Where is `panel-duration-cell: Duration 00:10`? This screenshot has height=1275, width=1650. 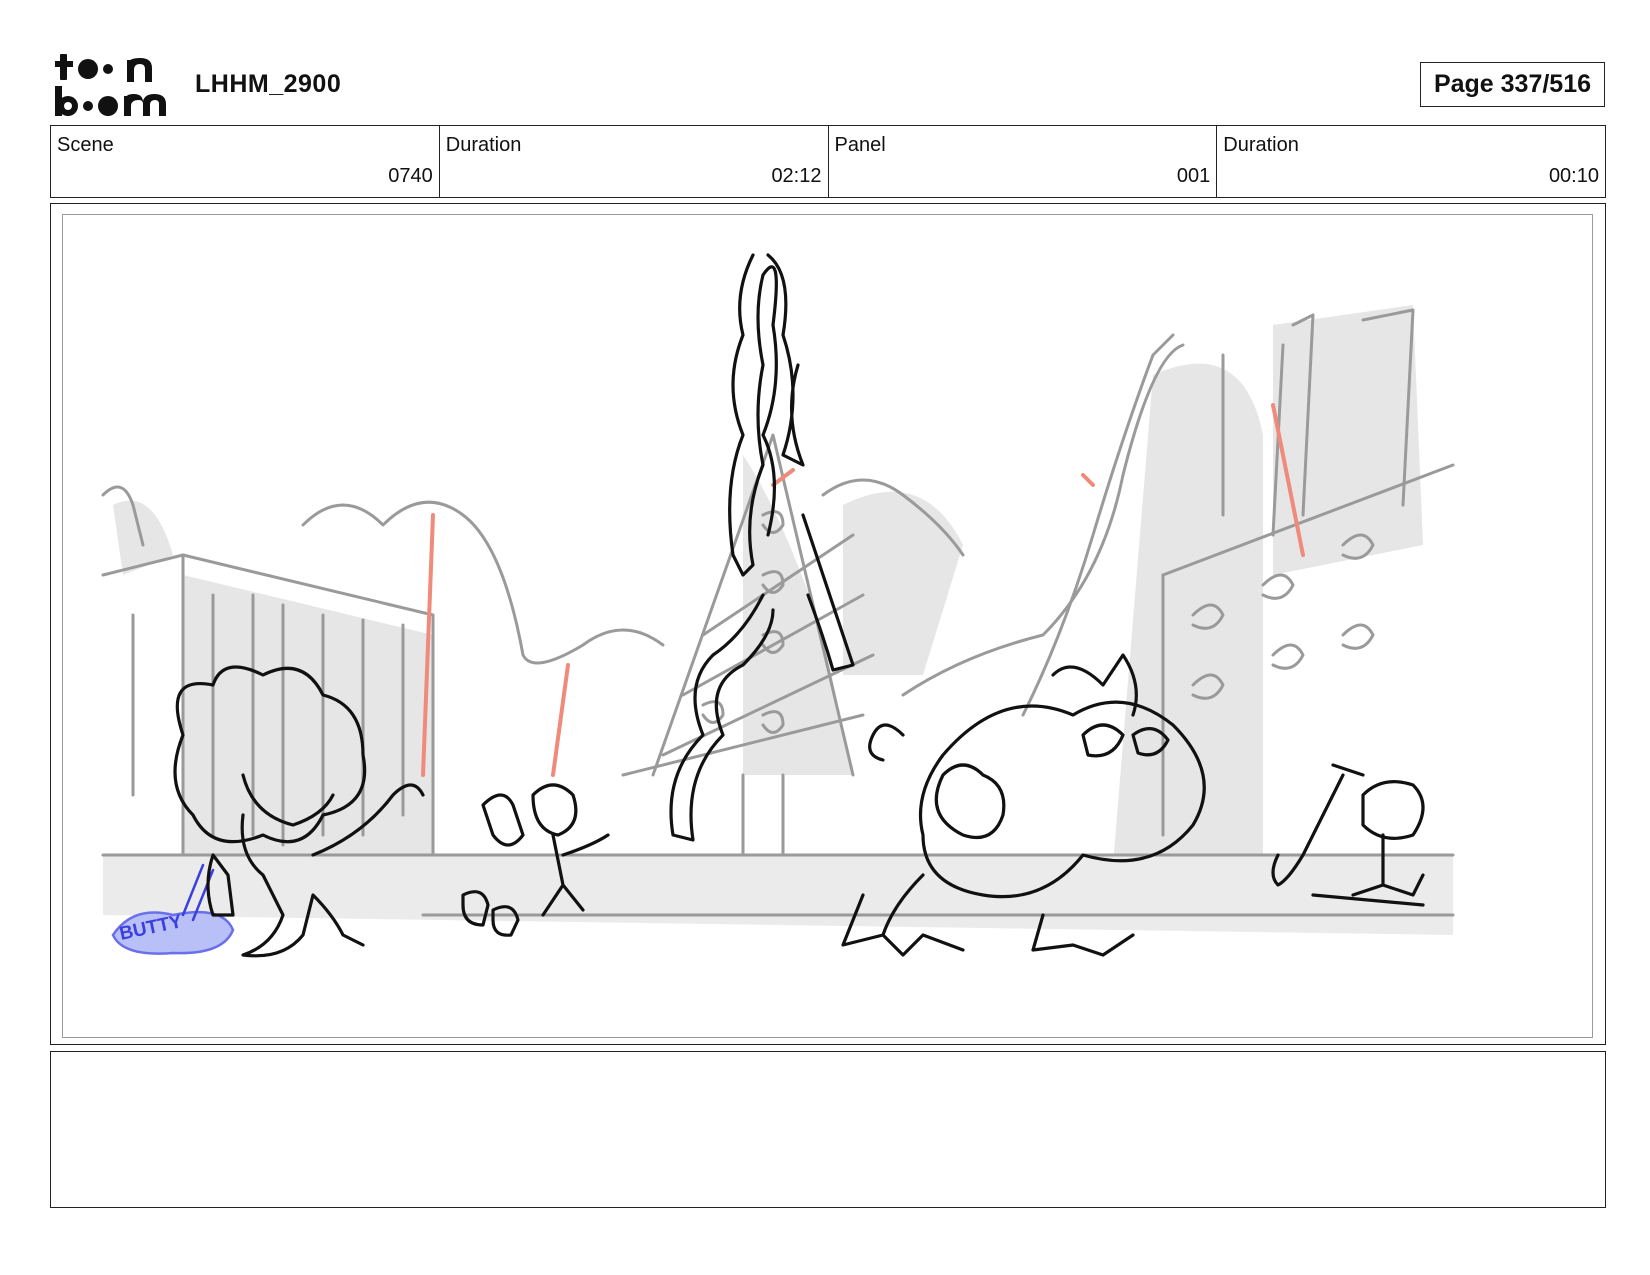
panel-duration-cell: Duration 00:10 is located at coordinates (1411, 161).